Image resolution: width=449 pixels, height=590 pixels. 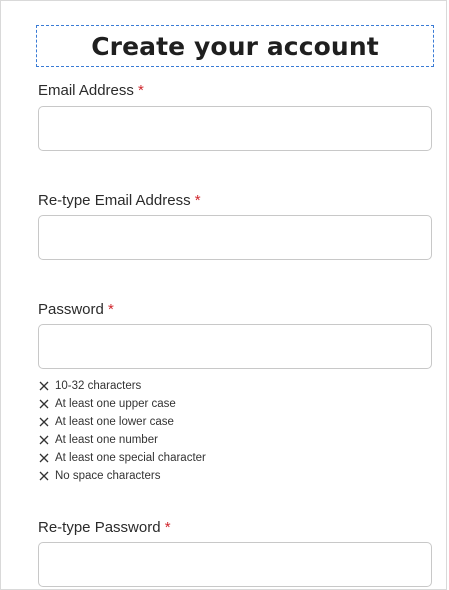 I want to click on password-rule: No space characters, so click(x=122, y=476).